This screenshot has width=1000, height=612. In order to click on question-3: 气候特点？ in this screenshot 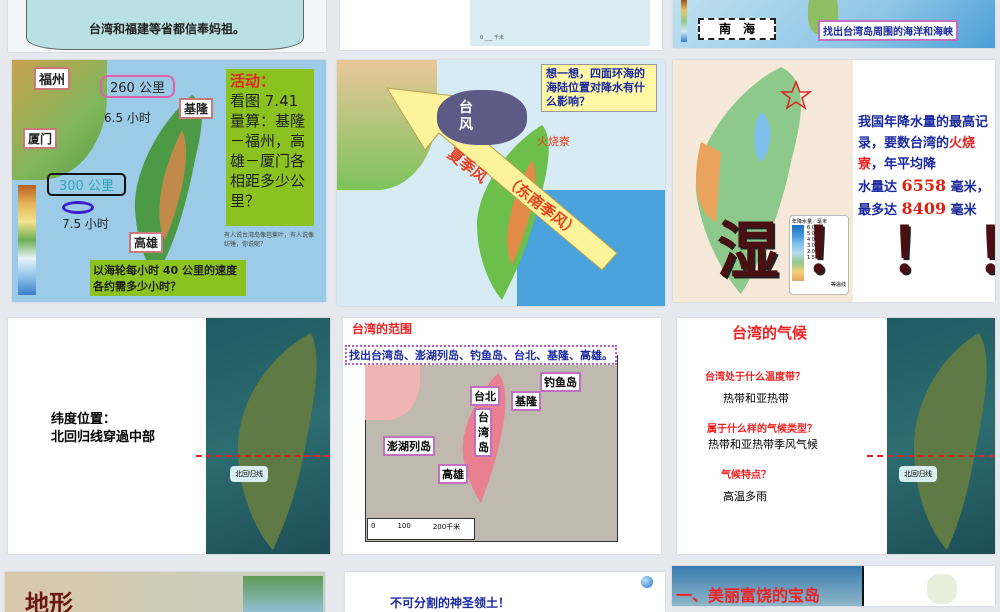, I will do `click(746, 475)`.